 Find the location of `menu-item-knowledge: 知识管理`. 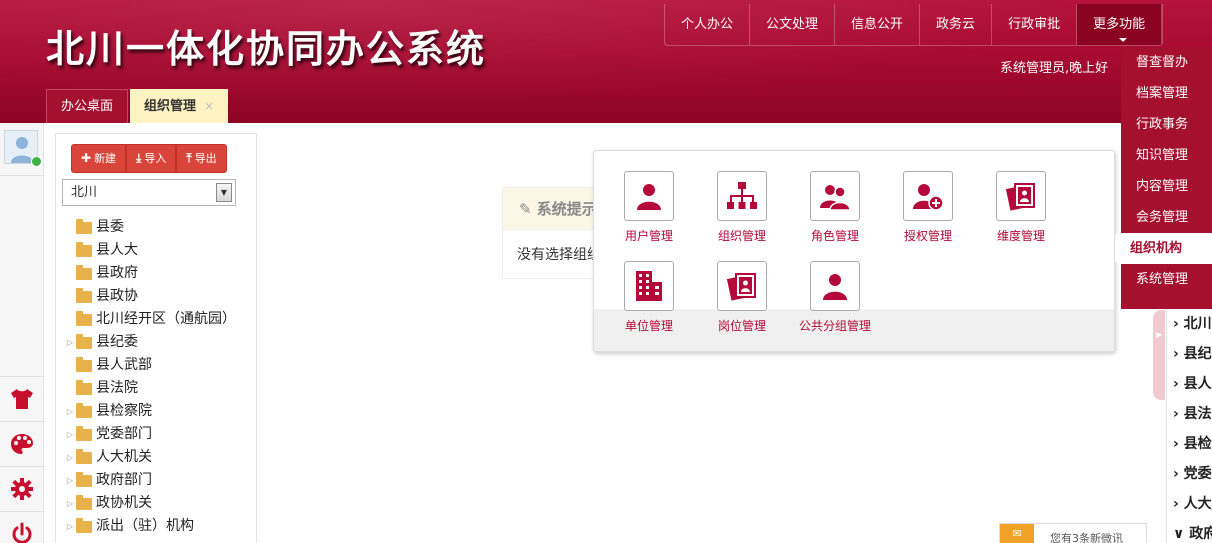

menu-item-knowledge: 知识管理 is located at coordinates (1166, 155).